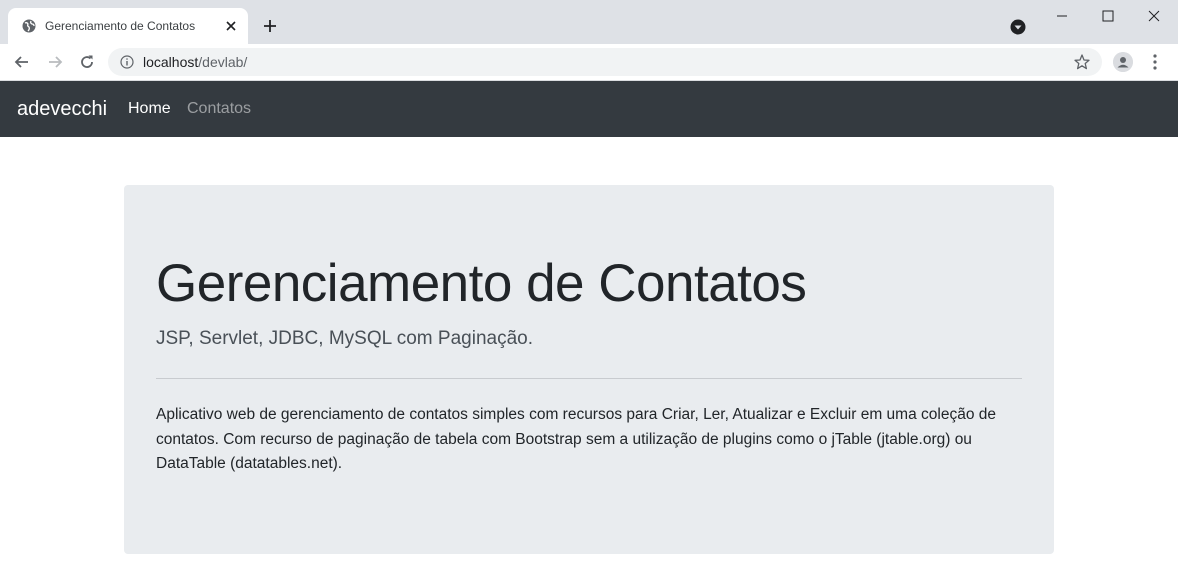  What do you see at coordinates (87, 62) in the screenshot?
I see `reload-icon` at bounding box center [87, 62].